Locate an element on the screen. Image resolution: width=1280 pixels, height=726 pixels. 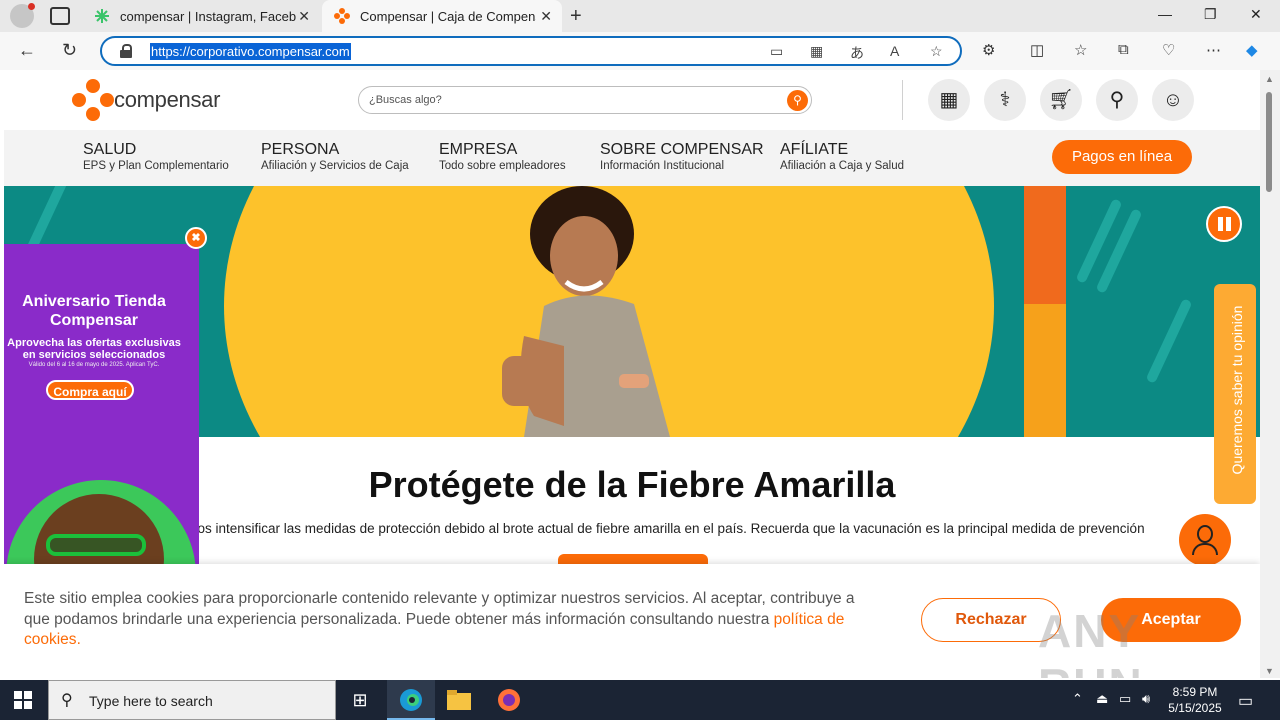
feedback-tab: Queremos saber tu opinión is located at coordinates (1235, 394).